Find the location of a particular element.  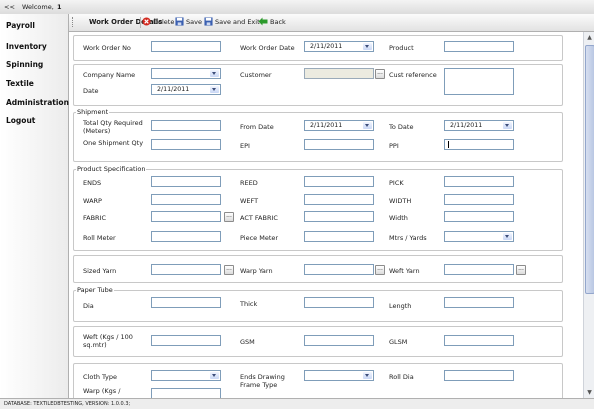

thick-input is located at coordinates (339, 302).